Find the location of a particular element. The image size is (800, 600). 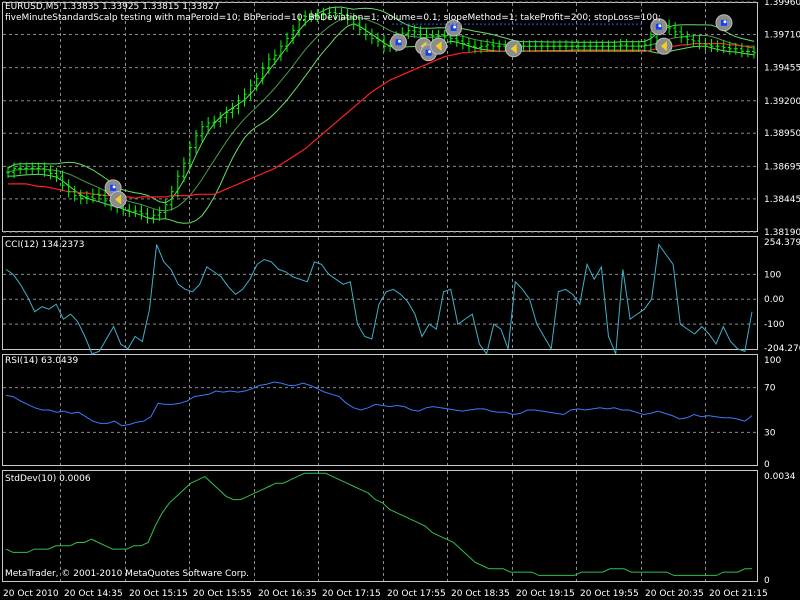

rsi-axis-tick: 0 is located at coordinates (767, 465).